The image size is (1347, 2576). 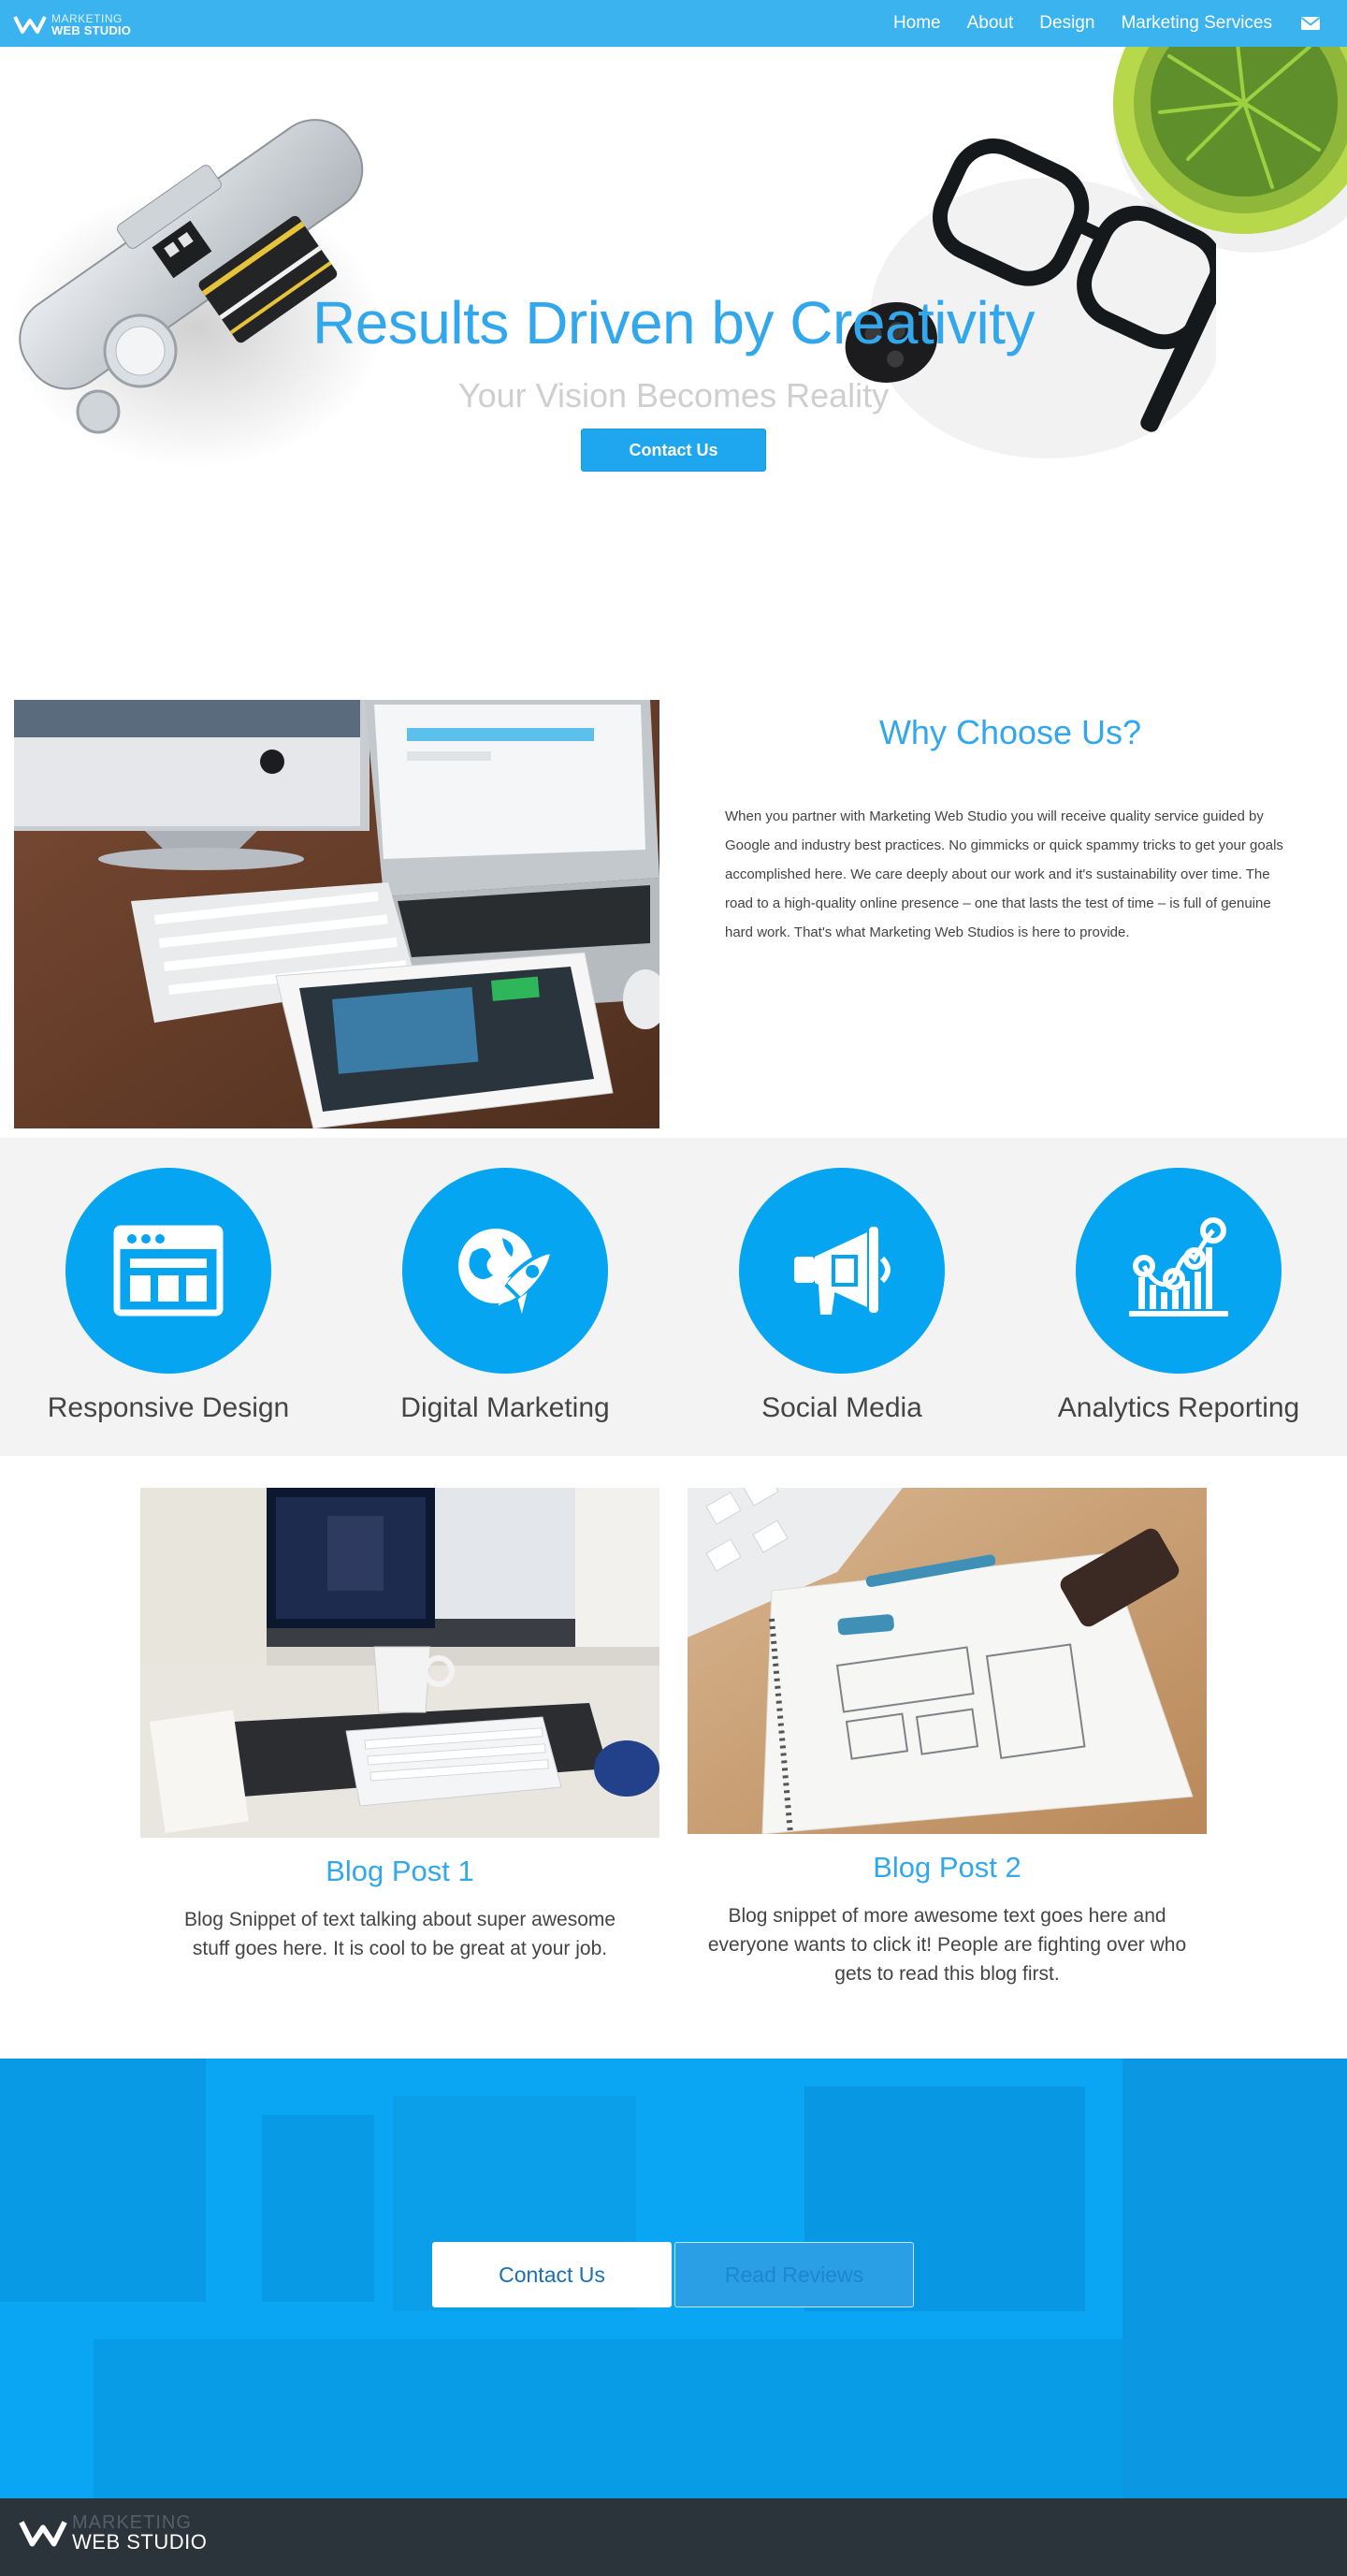 I want to click on service-social-media: Social Media, so click(x=842, y=1296).